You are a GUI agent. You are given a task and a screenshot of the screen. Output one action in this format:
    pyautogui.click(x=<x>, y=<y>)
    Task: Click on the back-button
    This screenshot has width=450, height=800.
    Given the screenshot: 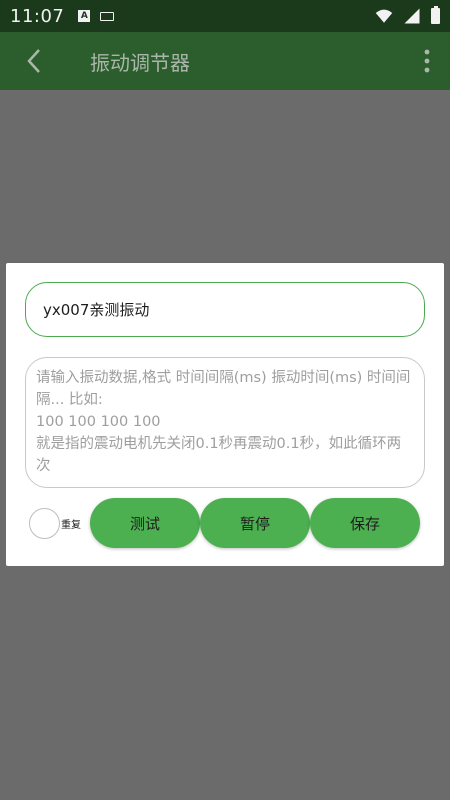 What is the action you would take?
    pyautogui.click(x=34, y=61)
    